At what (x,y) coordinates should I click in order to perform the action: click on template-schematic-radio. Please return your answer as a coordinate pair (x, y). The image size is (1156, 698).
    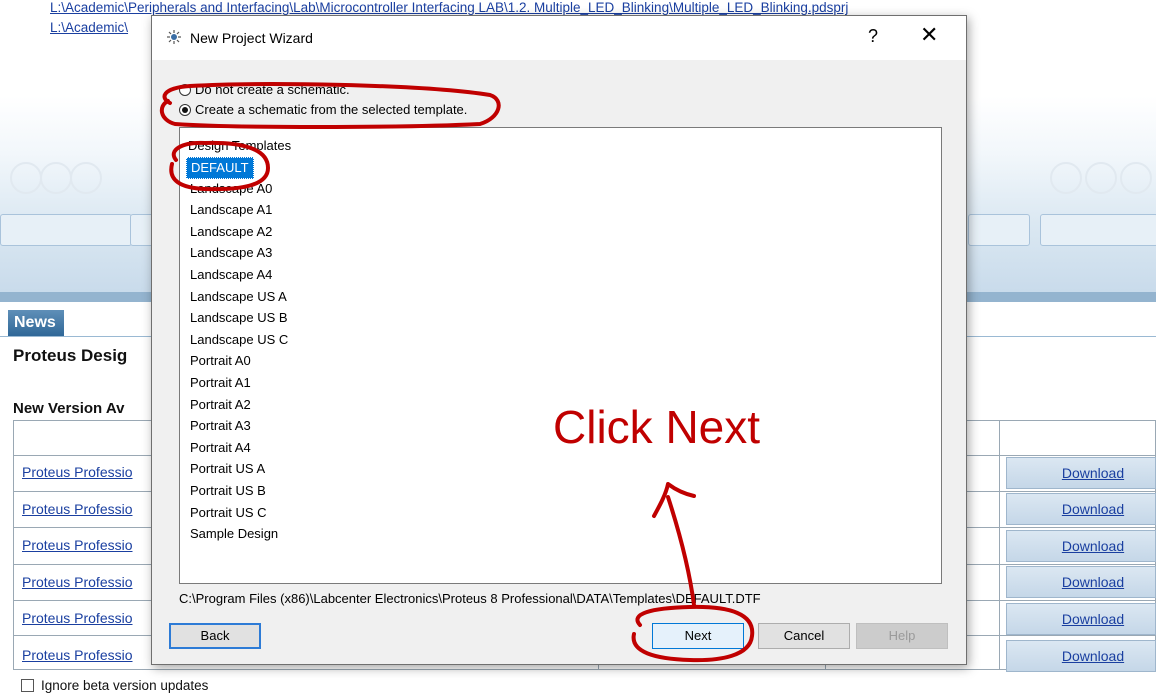
    Looking at the image, I should click on (185, 109).